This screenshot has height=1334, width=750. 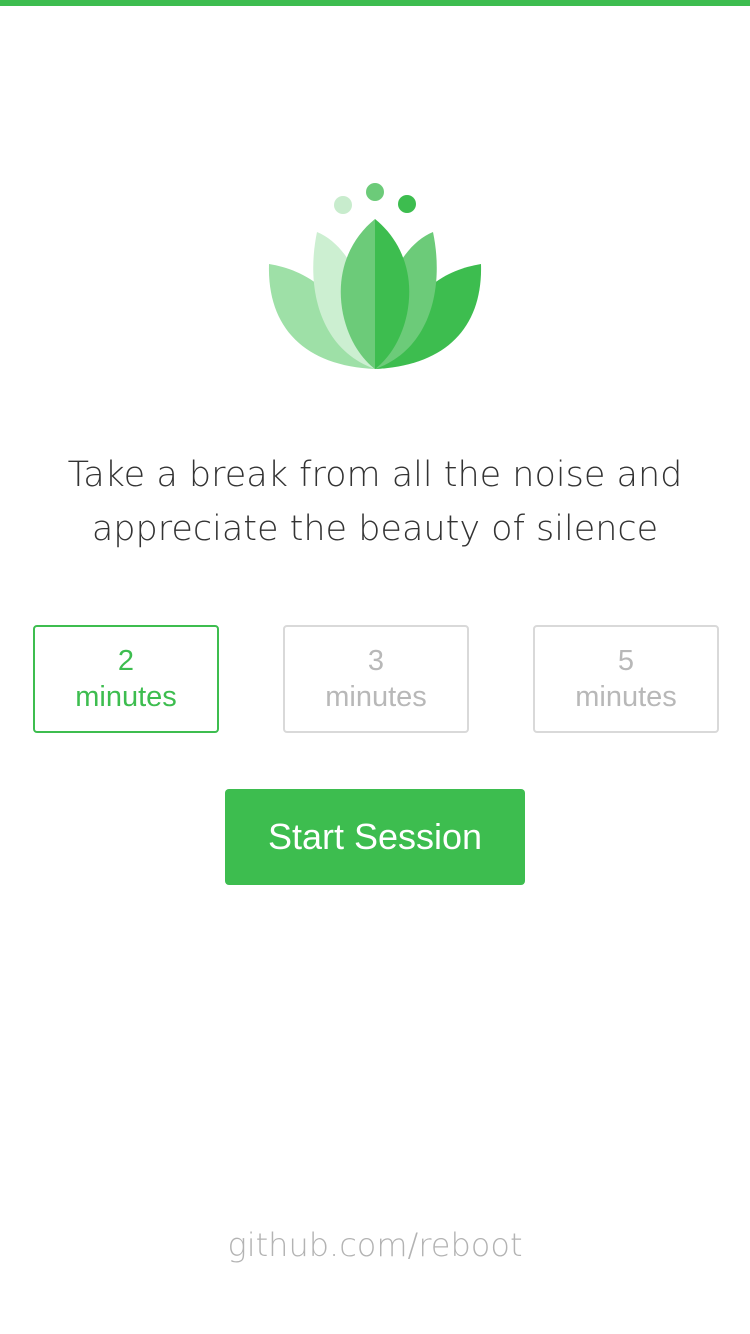 I want to click on duration-option-5-minutes: 5 minutes, so click(x=626, y=679).